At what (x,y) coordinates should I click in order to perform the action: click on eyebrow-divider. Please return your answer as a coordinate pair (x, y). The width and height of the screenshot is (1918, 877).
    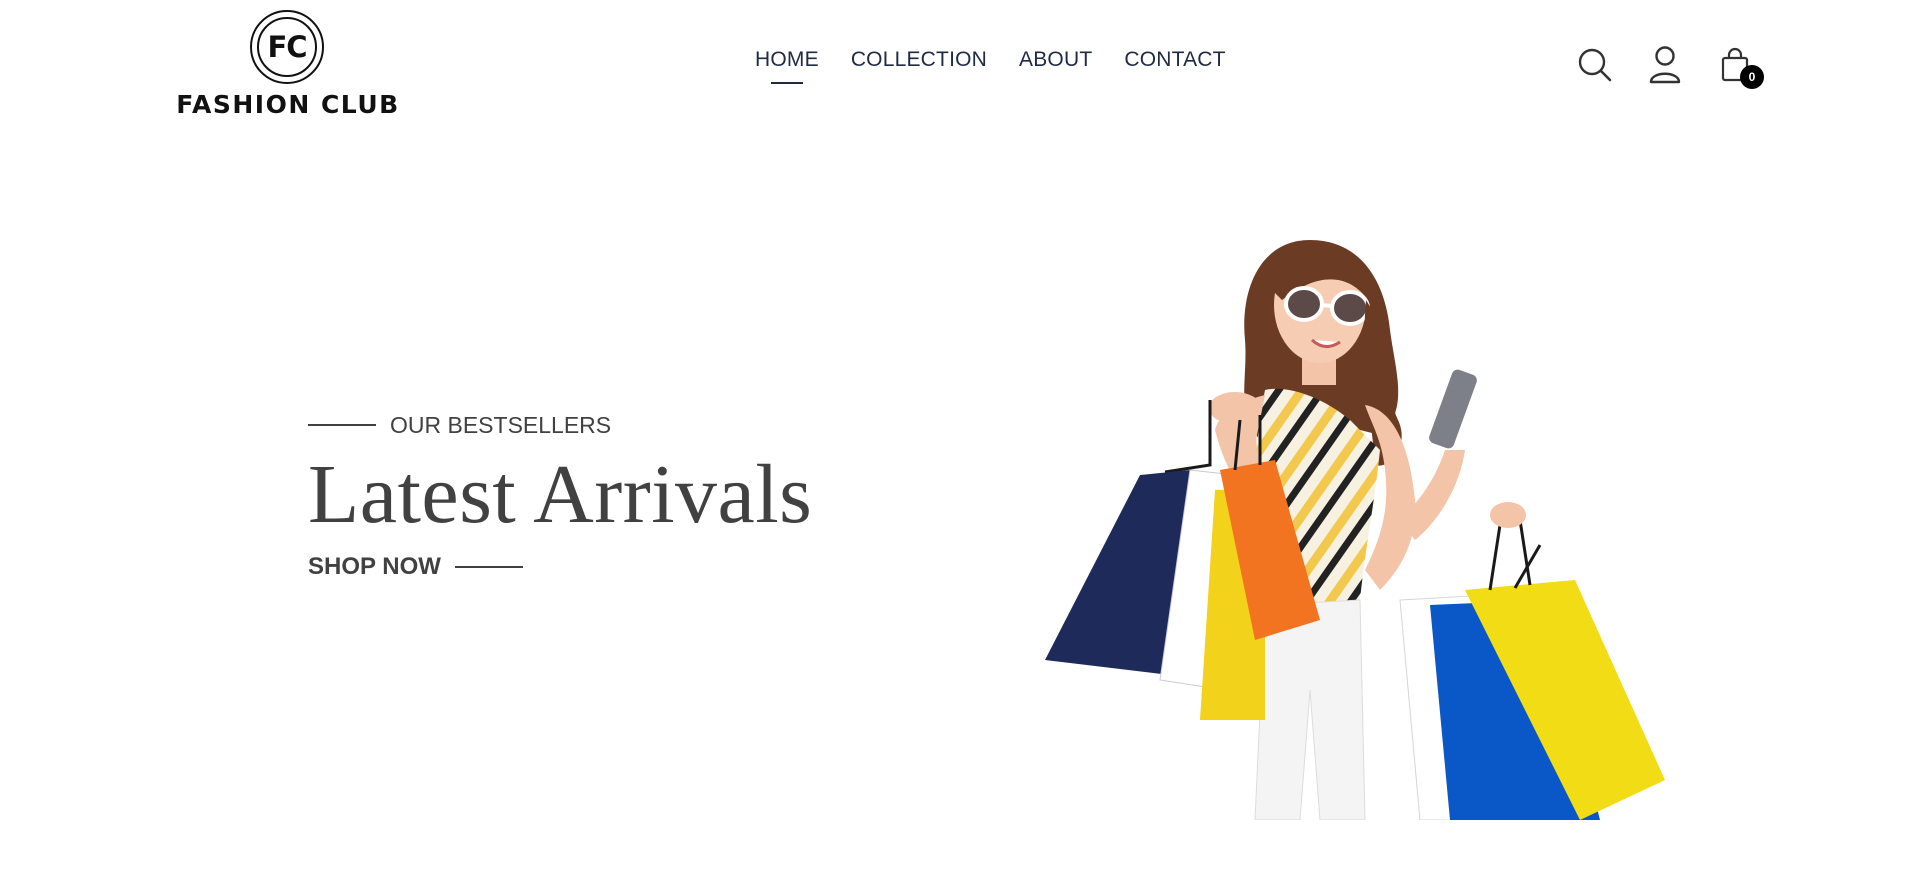
    Looking at the image, I should click on (342, 425).